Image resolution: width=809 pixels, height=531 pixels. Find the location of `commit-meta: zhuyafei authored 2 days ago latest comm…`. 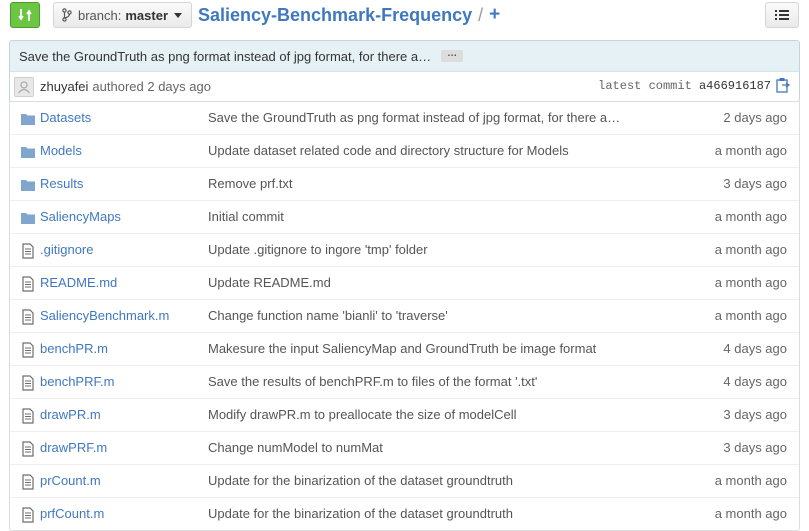

commit-meta: zhuyafei authored 2 days ago latest comm… is located at coordinates (404, 86).